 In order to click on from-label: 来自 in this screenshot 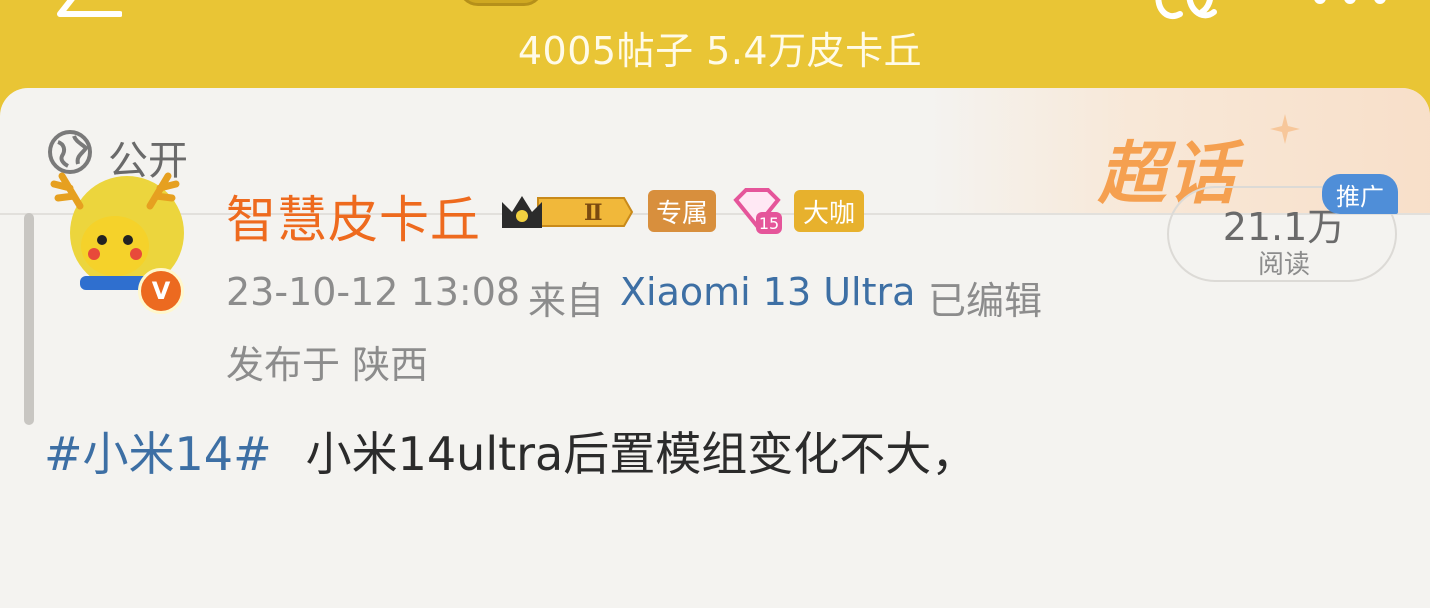, I will do `click(566, 301)`.